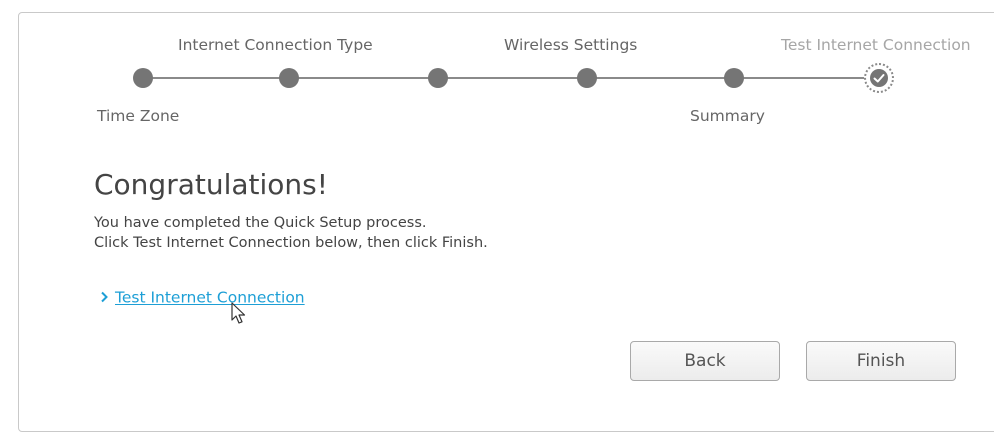 Image resolution: width=994 pixels, height=432 pixels. What do you see at coordinates (571, 45) in the screenshot?
I see `step-label-wireless-settings: Wireless Settings` at bounding box center [571, 45].